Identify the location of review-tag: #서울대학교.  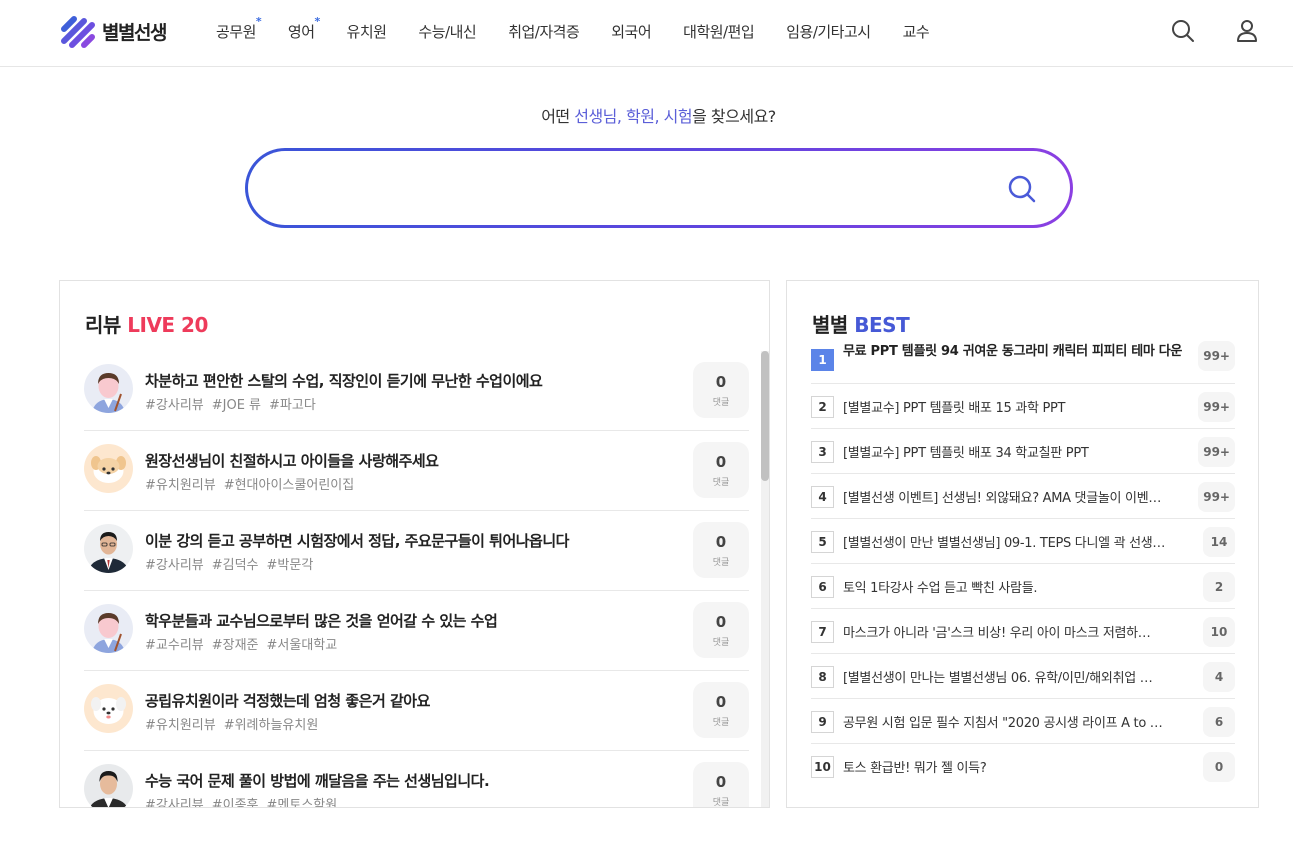
(302, 643).